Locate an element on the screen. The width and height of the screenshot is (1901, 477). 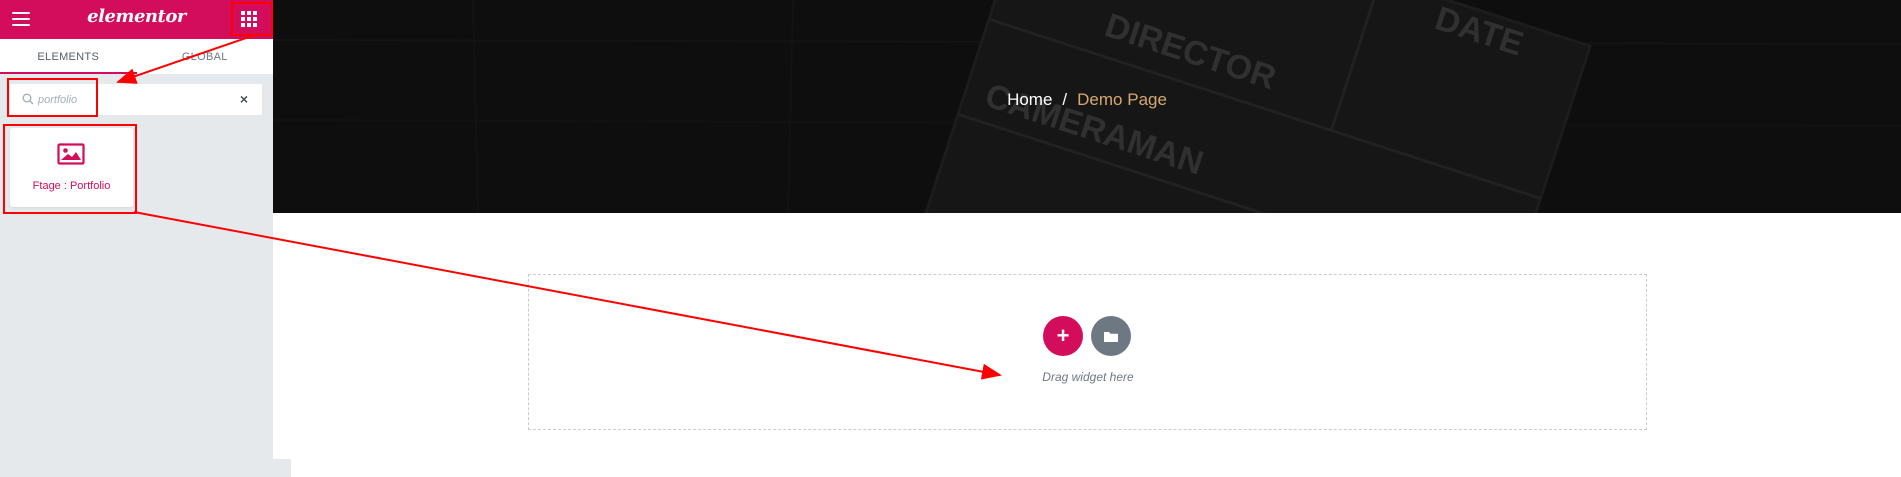
panel-resize-handle is located at coordinates (282, 468).